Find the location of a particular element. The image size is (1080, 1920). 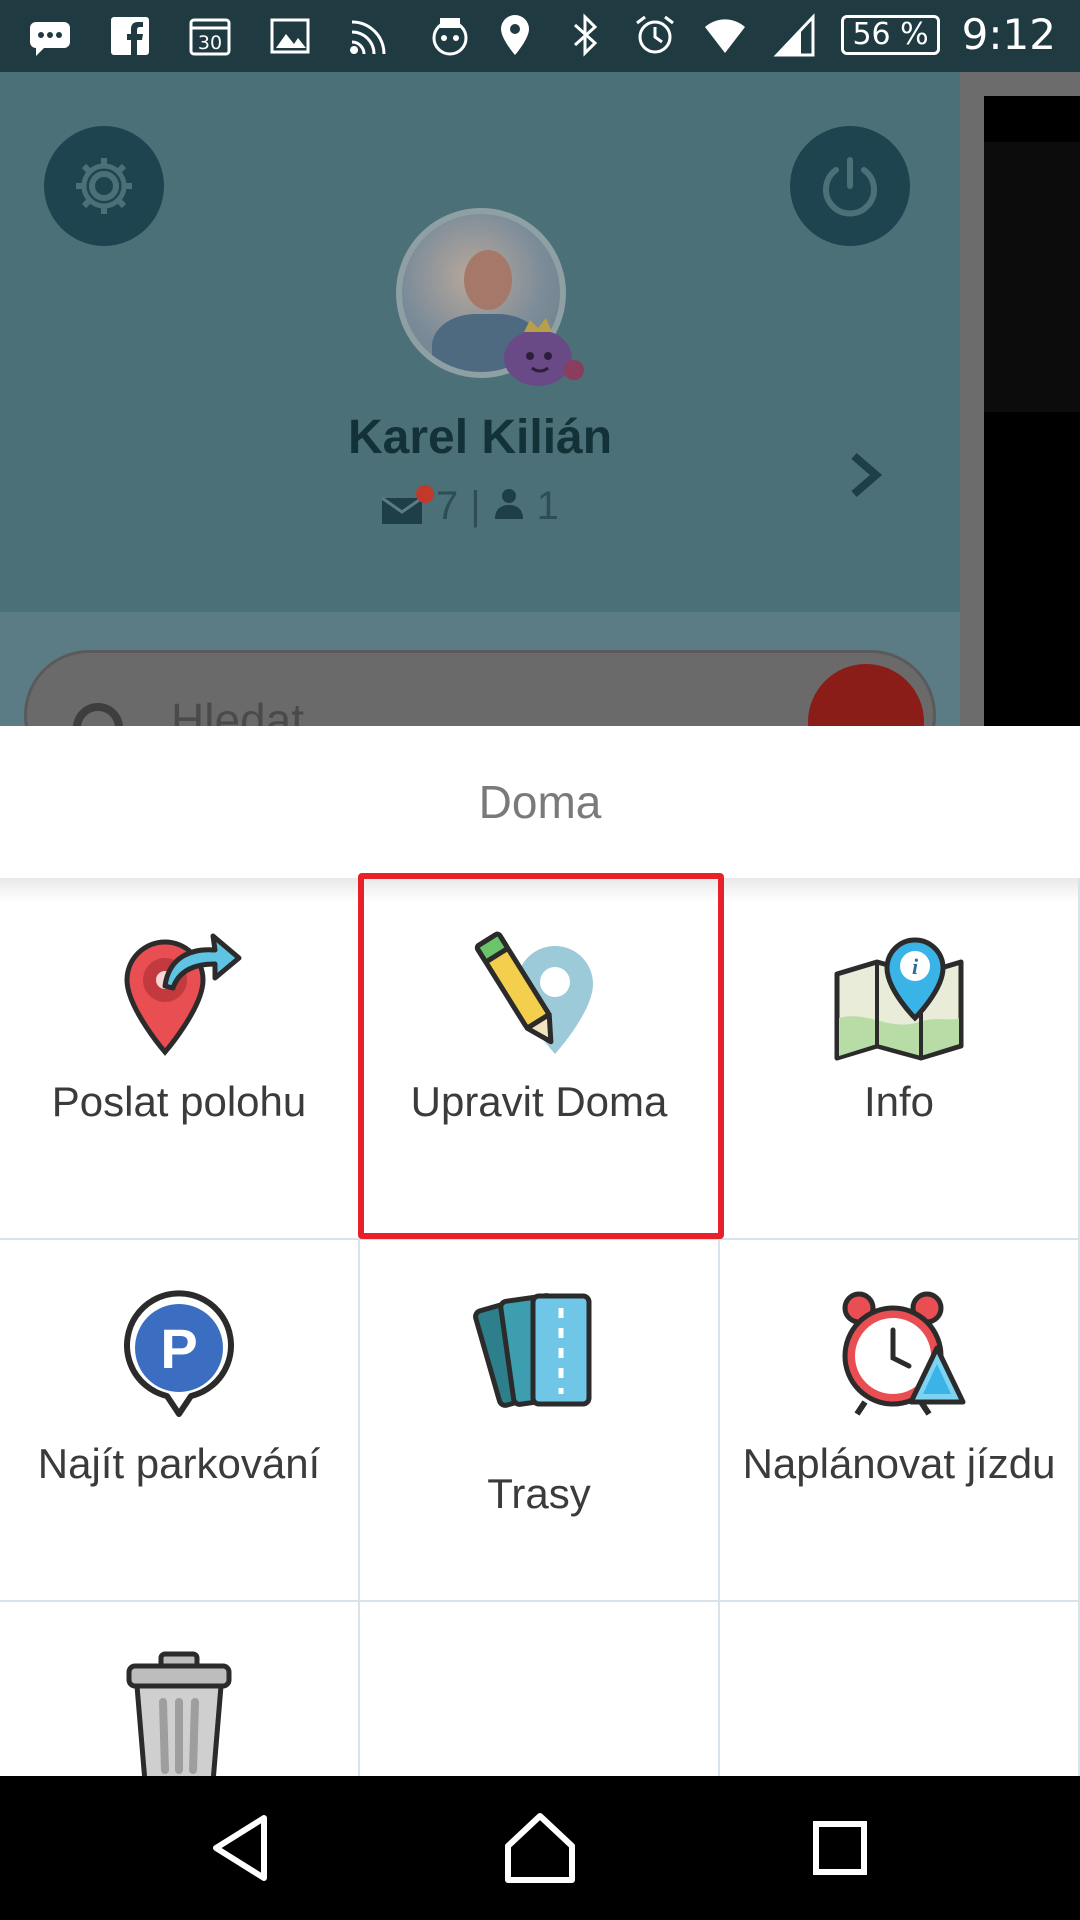

status-bar: 30 56 % 9:12 is located at coordinates (540, 36).